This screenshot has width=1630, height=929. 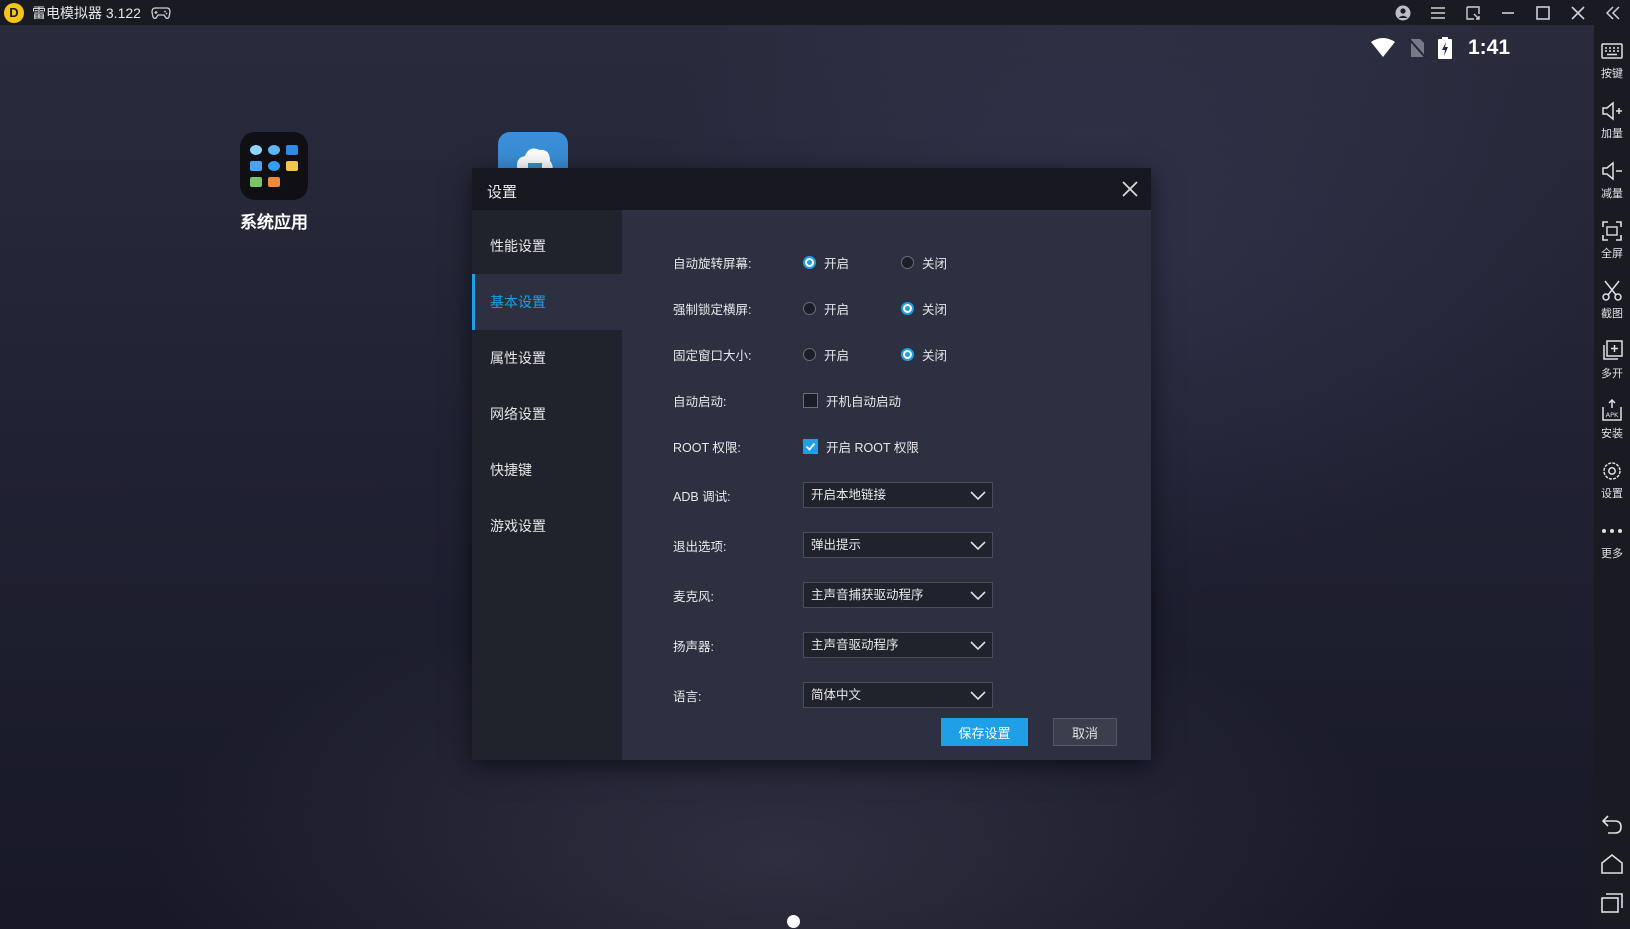 I want to click on scissors-icon, so click(x=1612, y=290).